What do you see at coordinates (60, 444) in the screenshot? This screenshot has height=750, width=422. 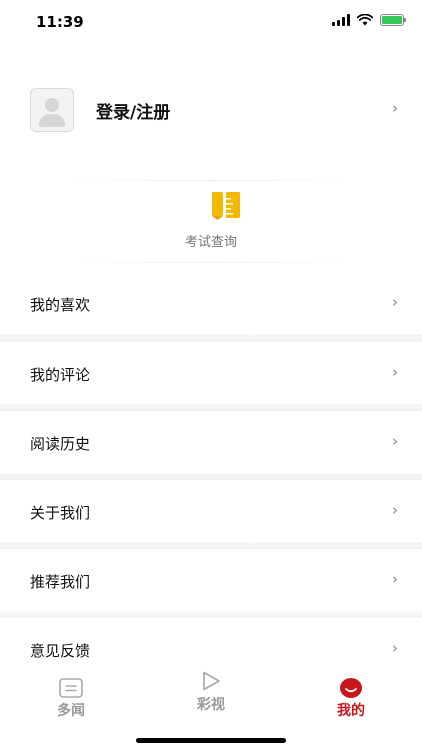 I see `menu-item-label: 阅读历史` at bounding box center [60, 444].